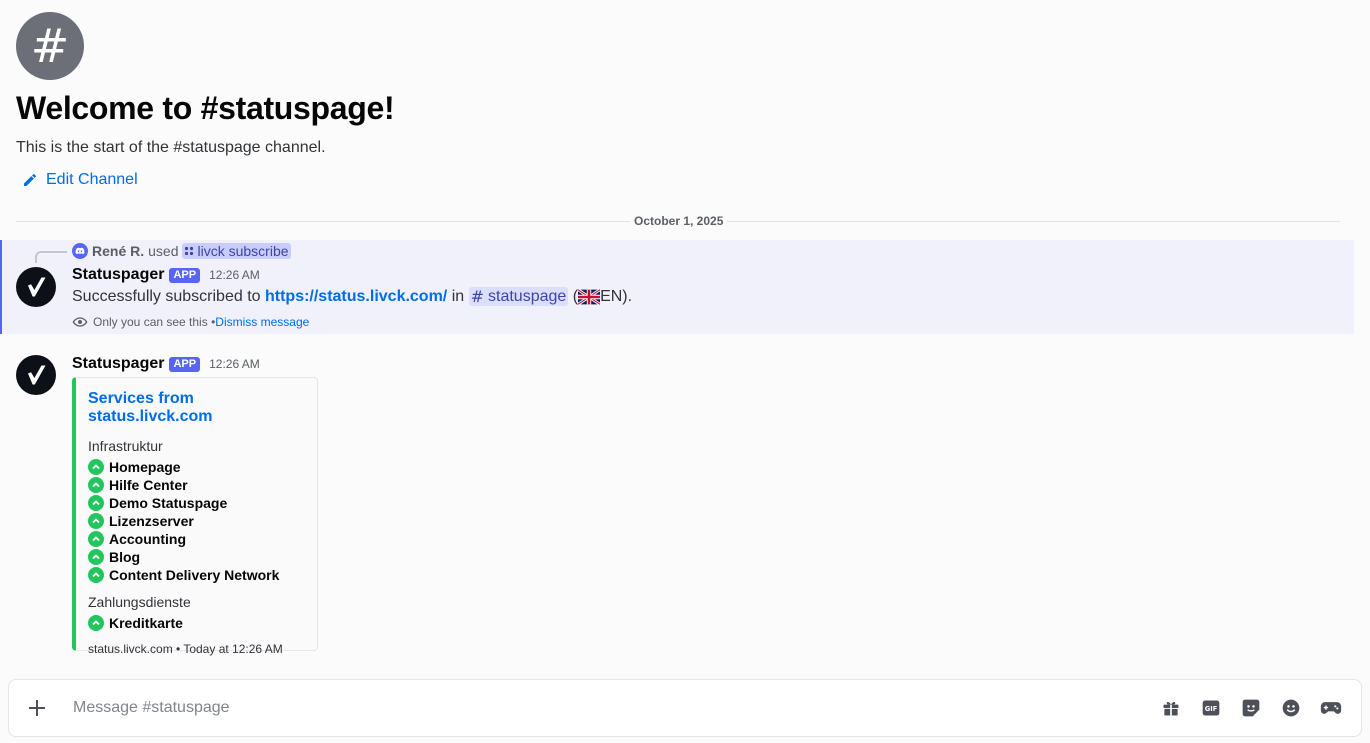 This screenshot has width=1370, height=743. I want to click on activities-button, so click(1331, 708).